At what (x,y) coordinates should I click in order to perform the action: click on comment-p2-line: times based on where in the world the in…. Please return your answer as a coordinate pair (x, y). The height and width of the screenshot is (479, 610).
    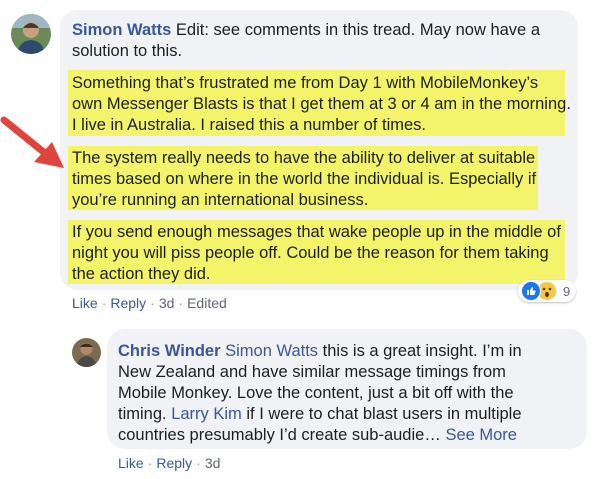
    Looking at the image, I should click on (304, 179).